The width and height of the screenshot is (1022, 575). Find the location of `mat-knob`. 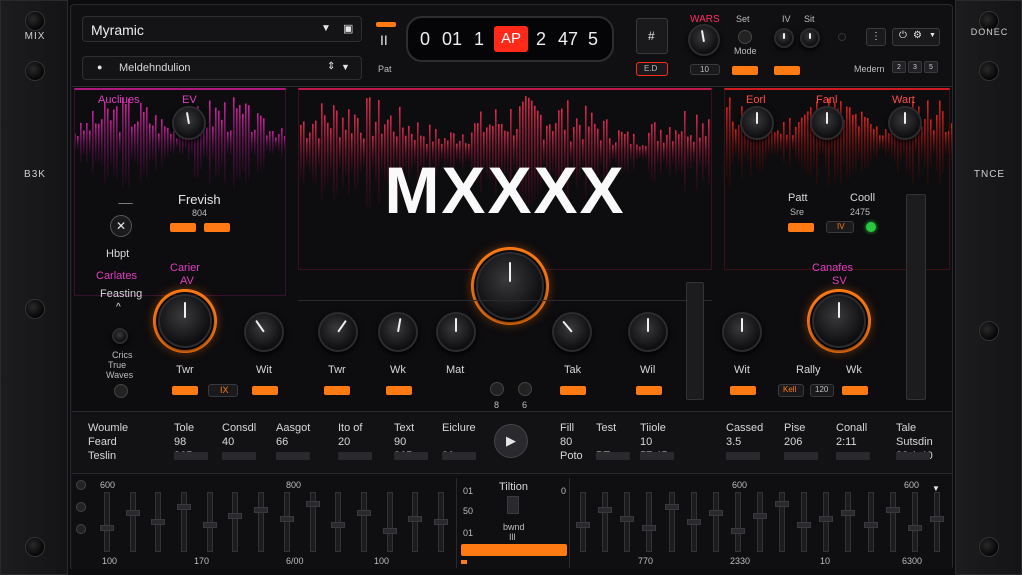

mat-knob is located at coordinates (456, 332).